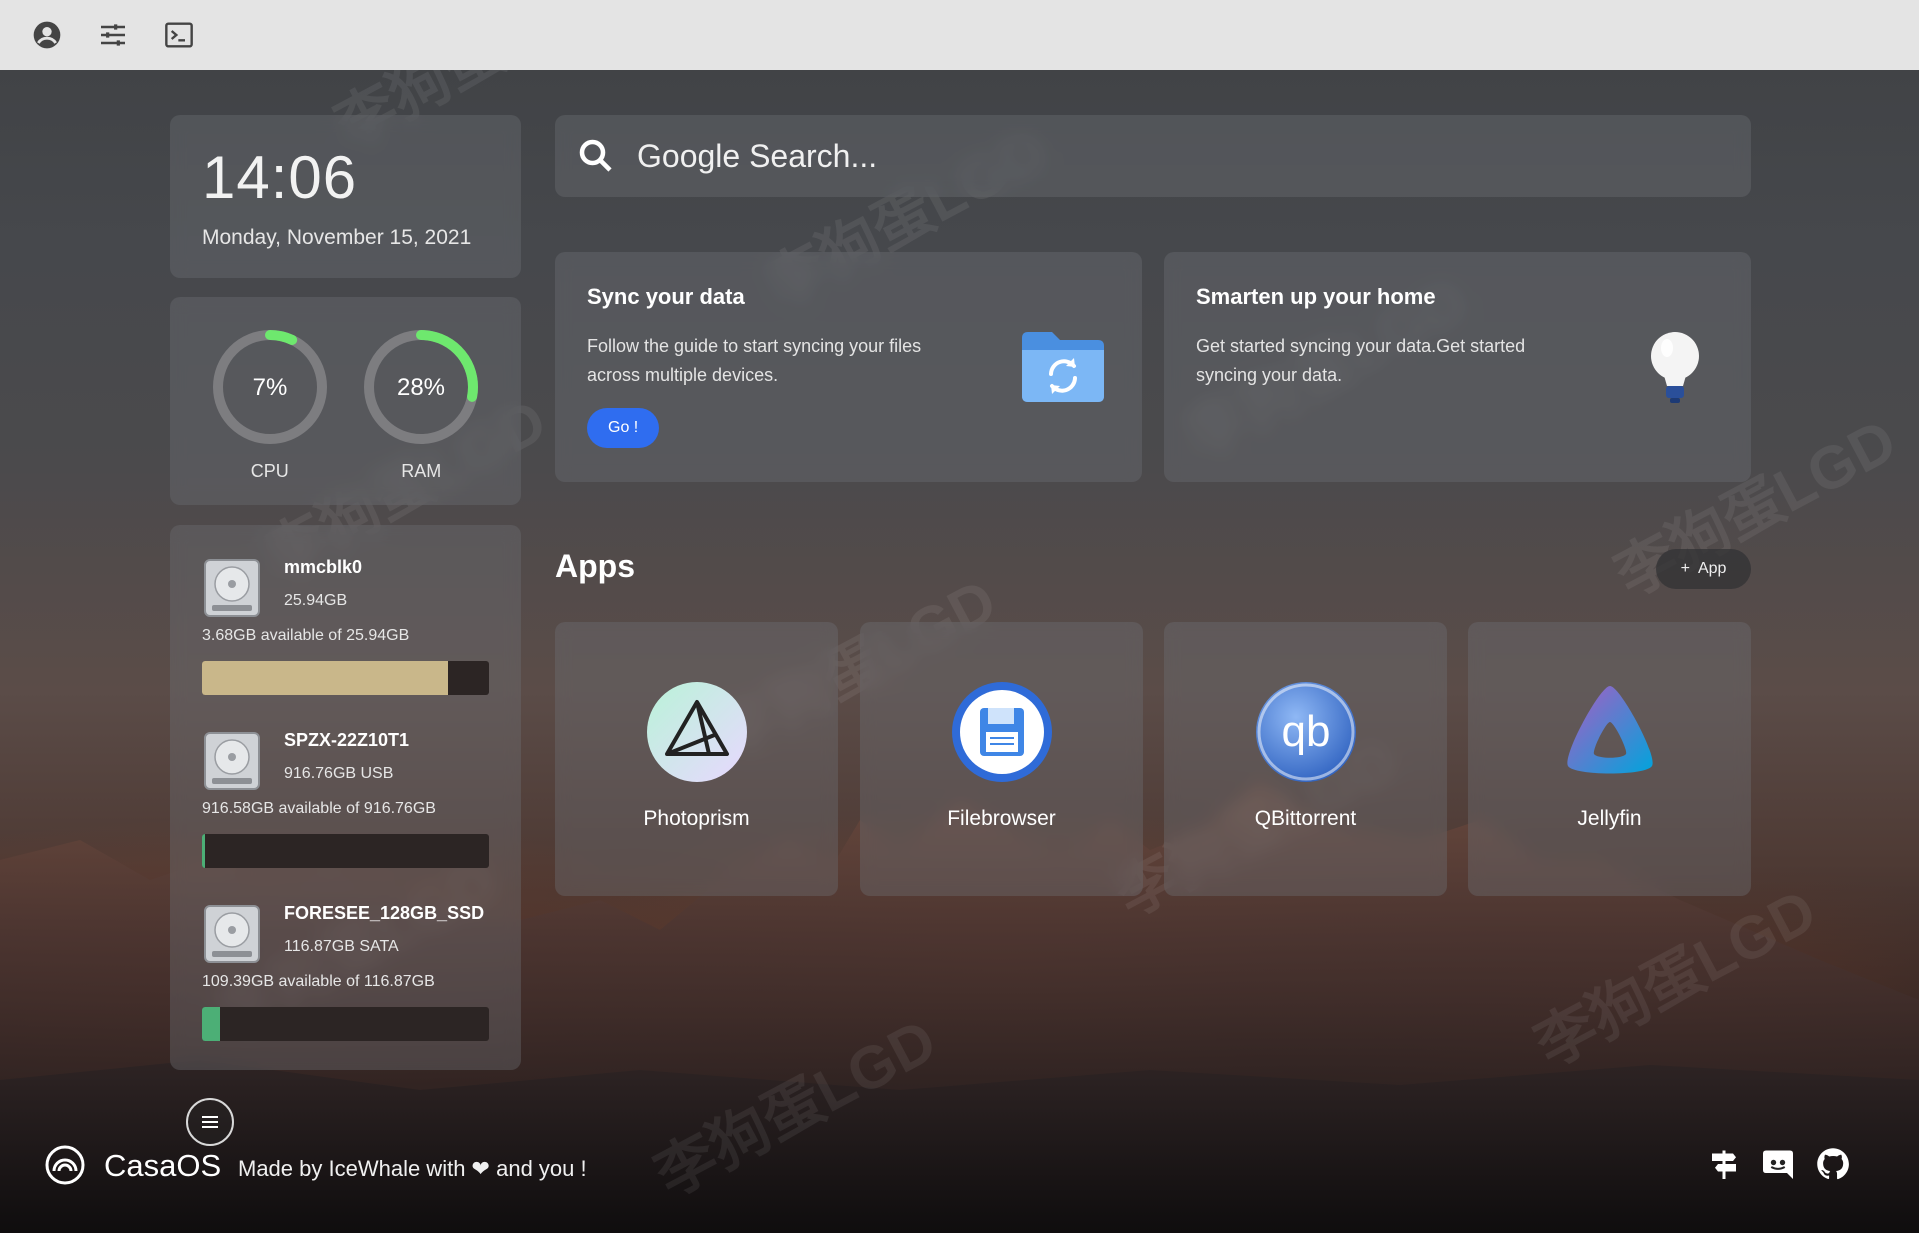 This screenshot has height=1233, width=1919. Describe the element at coordinates (1001, 818) in the screenshot. I see `app-name: Filebrowser` at that location.